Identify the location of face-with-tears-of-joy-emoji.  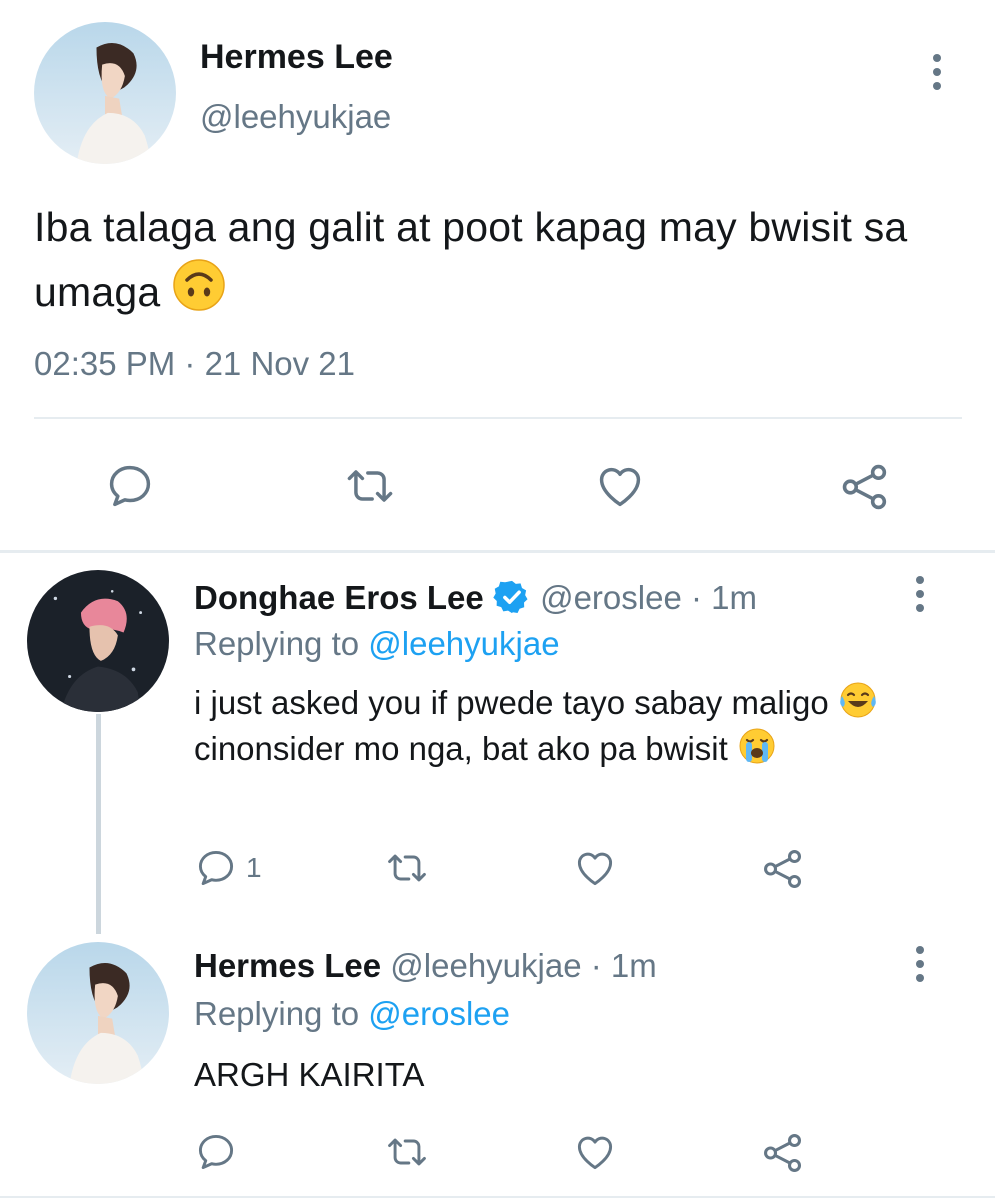
(858, 700).